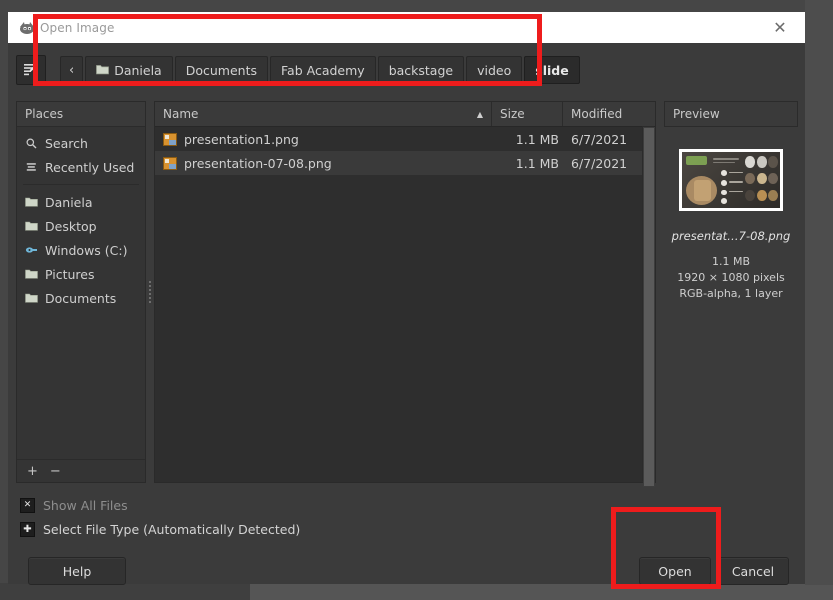  I want to click on breadcrumb-item-fab-academy: Fab Academy, so click(323, 70).